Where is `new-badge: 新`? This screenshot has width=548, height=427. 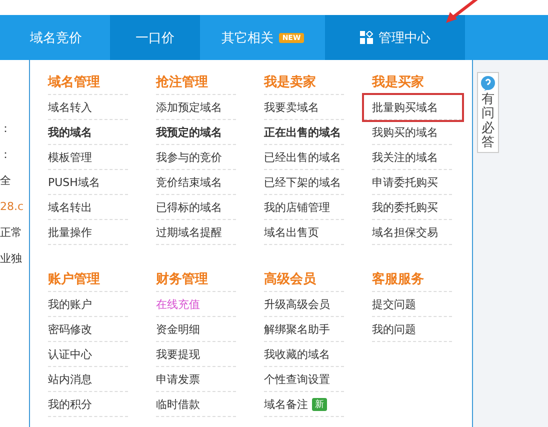
new-badge: 新 is located at coordinates (319, 404).